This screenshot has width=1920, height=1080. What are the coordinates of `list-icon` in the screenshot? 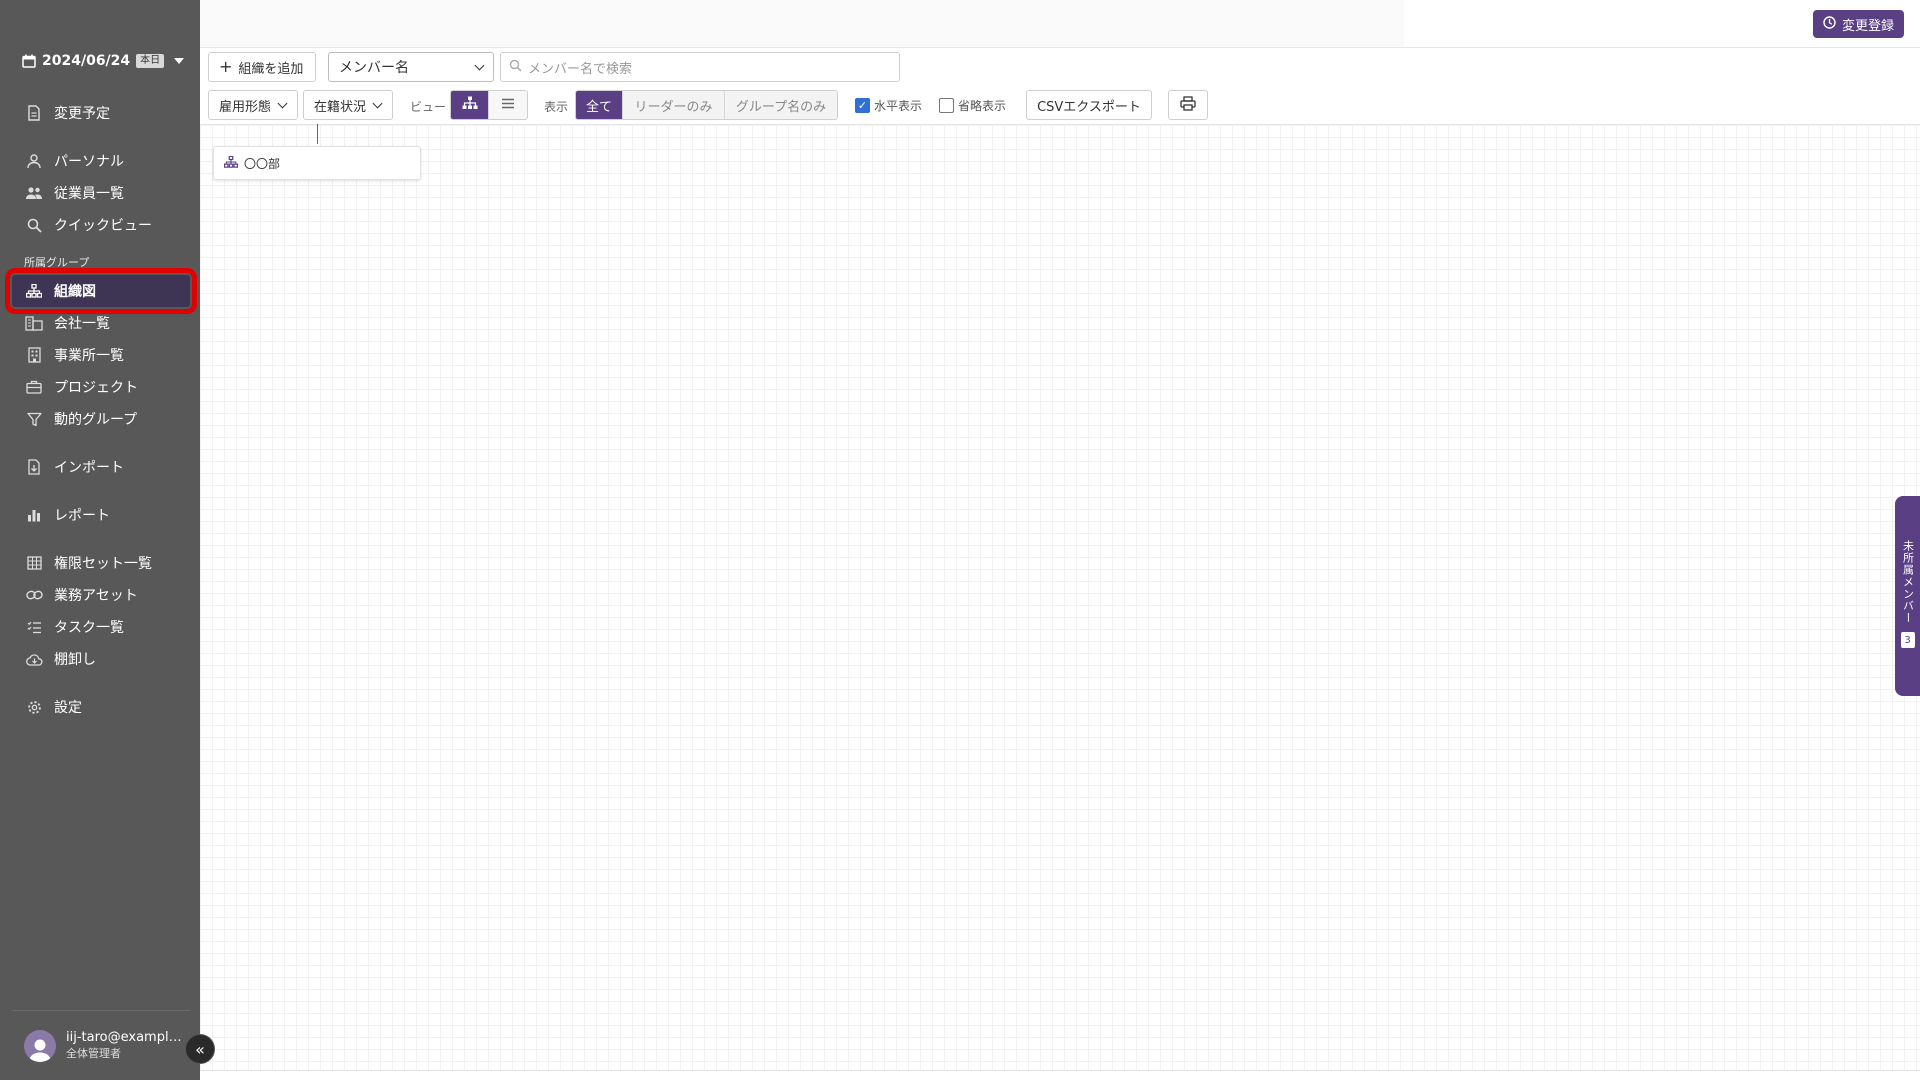 It's located at (508, 105).